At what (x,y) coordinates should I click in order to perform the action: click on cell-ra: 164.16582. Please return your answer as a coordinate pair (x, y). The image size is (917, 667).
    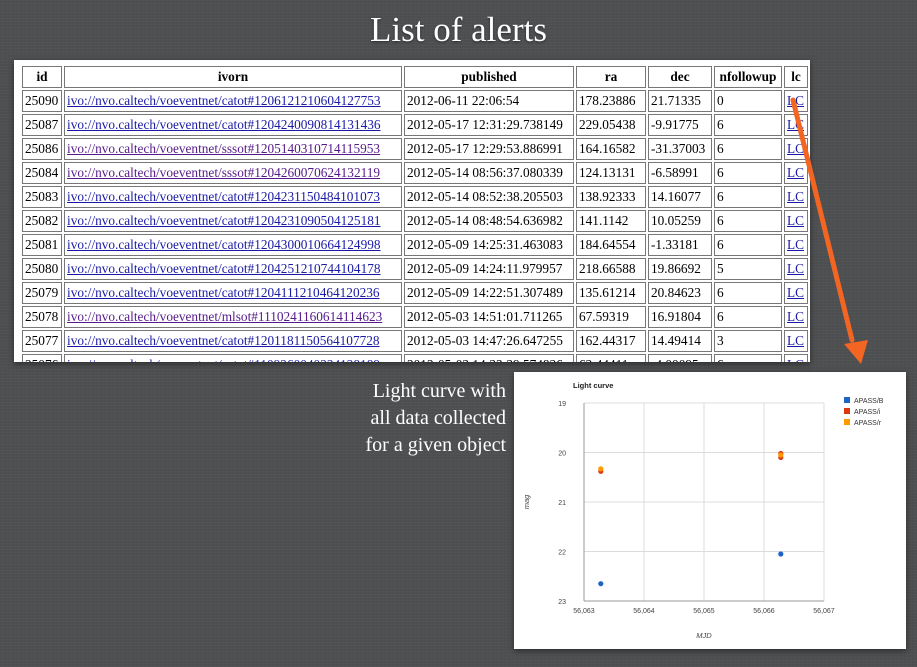
    Looking at the image, I should click on (611, 149).